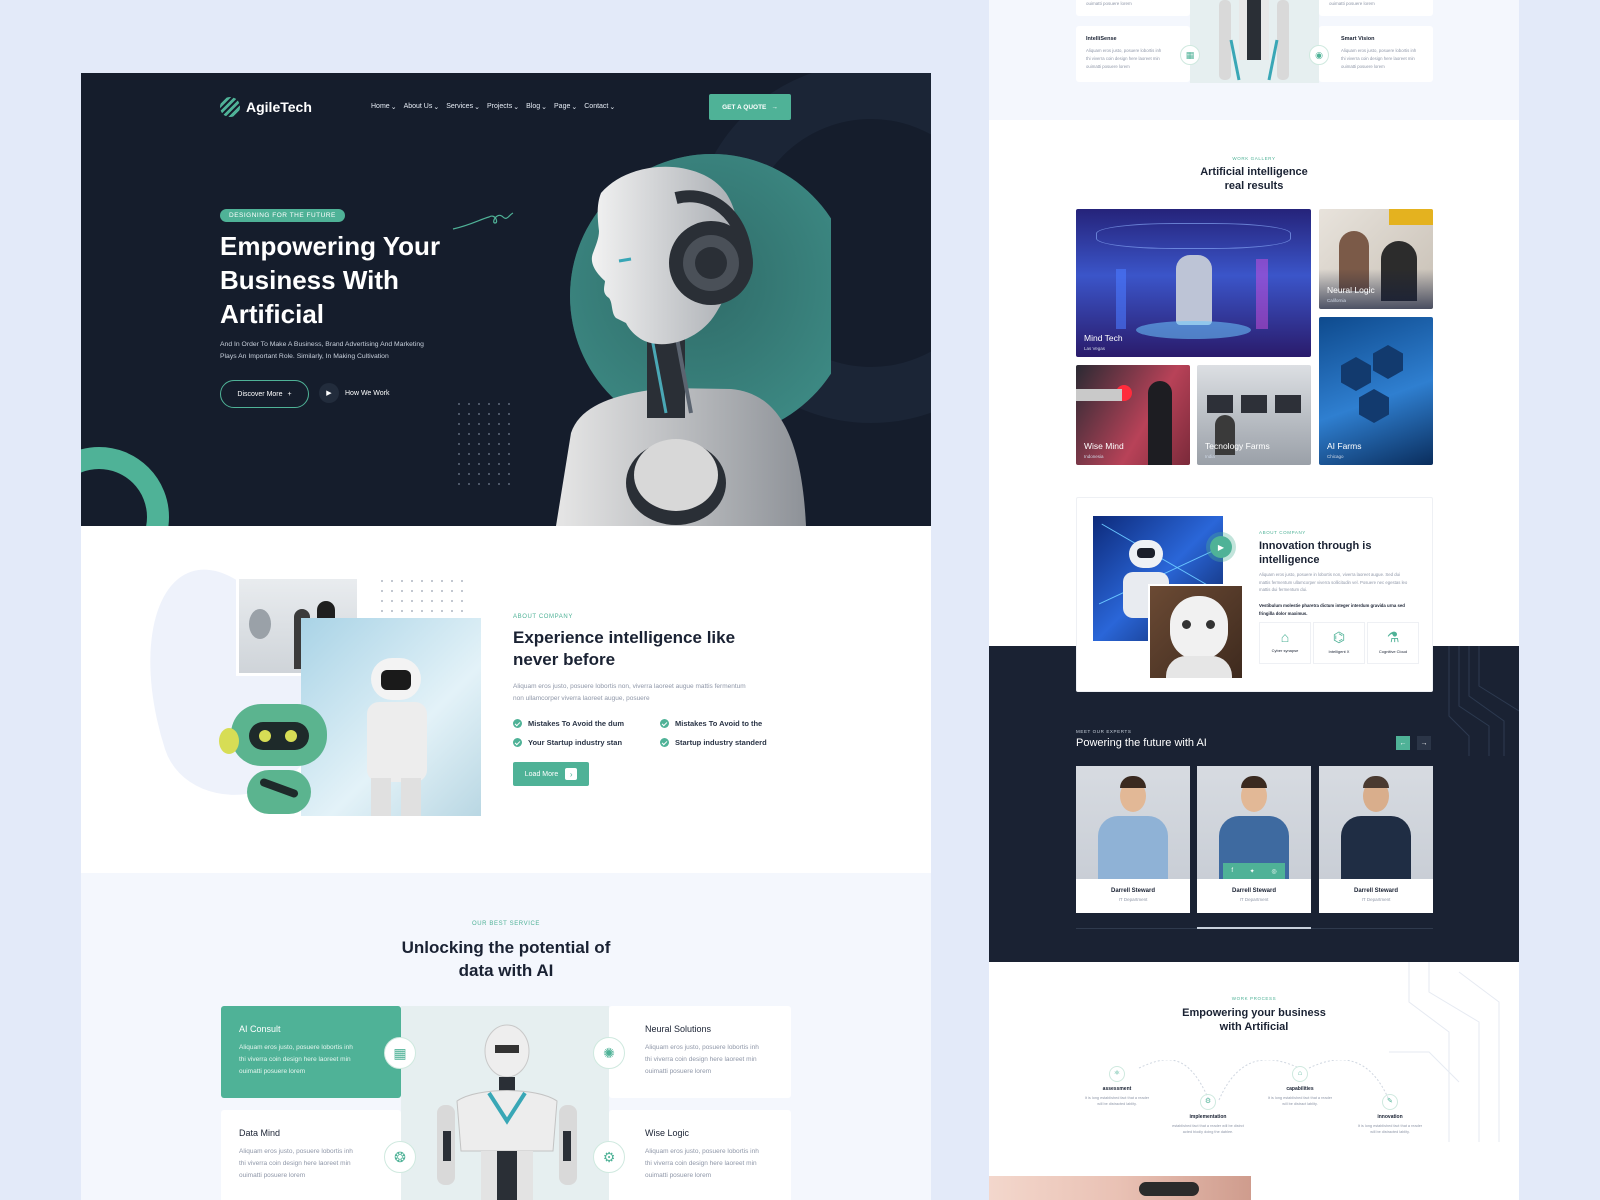 This screenshot has width=1600, height=1200. Describe the element at coordinates (1335, 456) in the screenshot. I see `gallery-item-location: Chicago` at that location.